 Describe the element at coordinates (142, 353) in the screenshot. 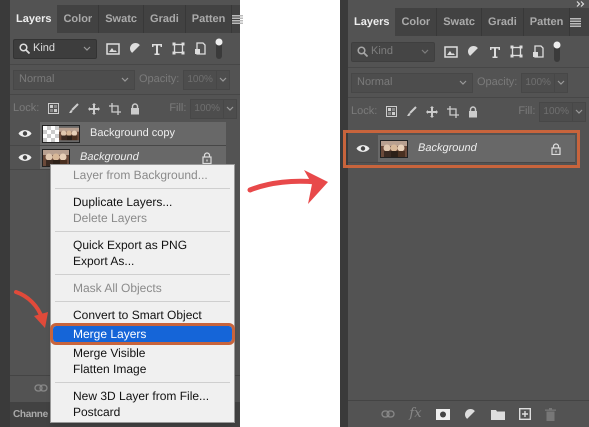

I see `menu-item: Merge Visible` at that location.